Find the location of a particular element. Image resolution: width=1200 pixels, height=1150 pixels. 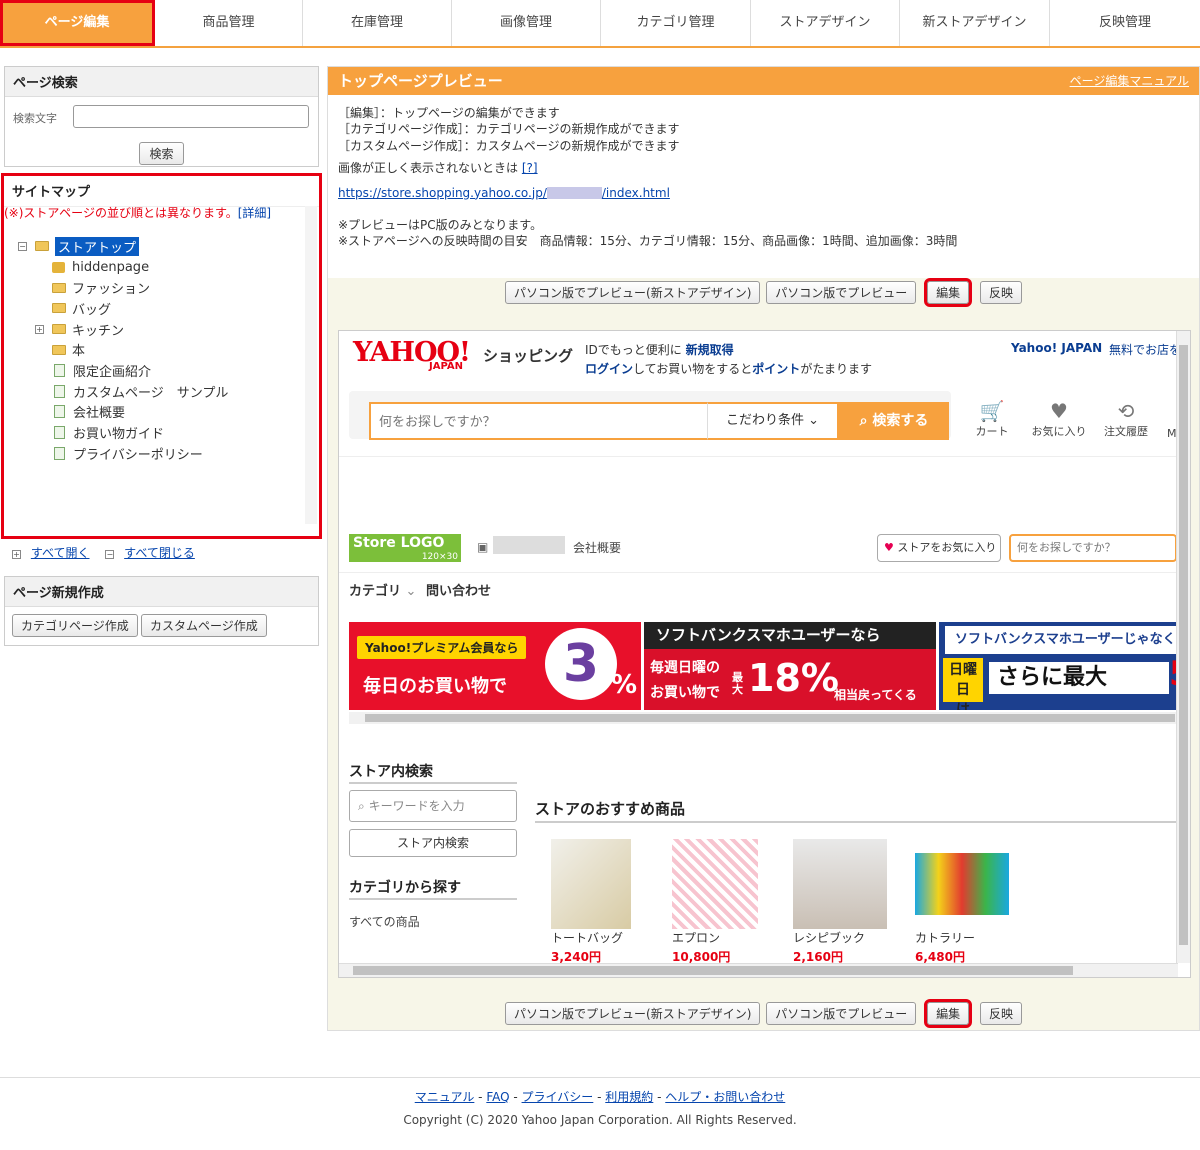

tree-node-privacy: プライバシーポリシー is located at coordinates (123, 453).